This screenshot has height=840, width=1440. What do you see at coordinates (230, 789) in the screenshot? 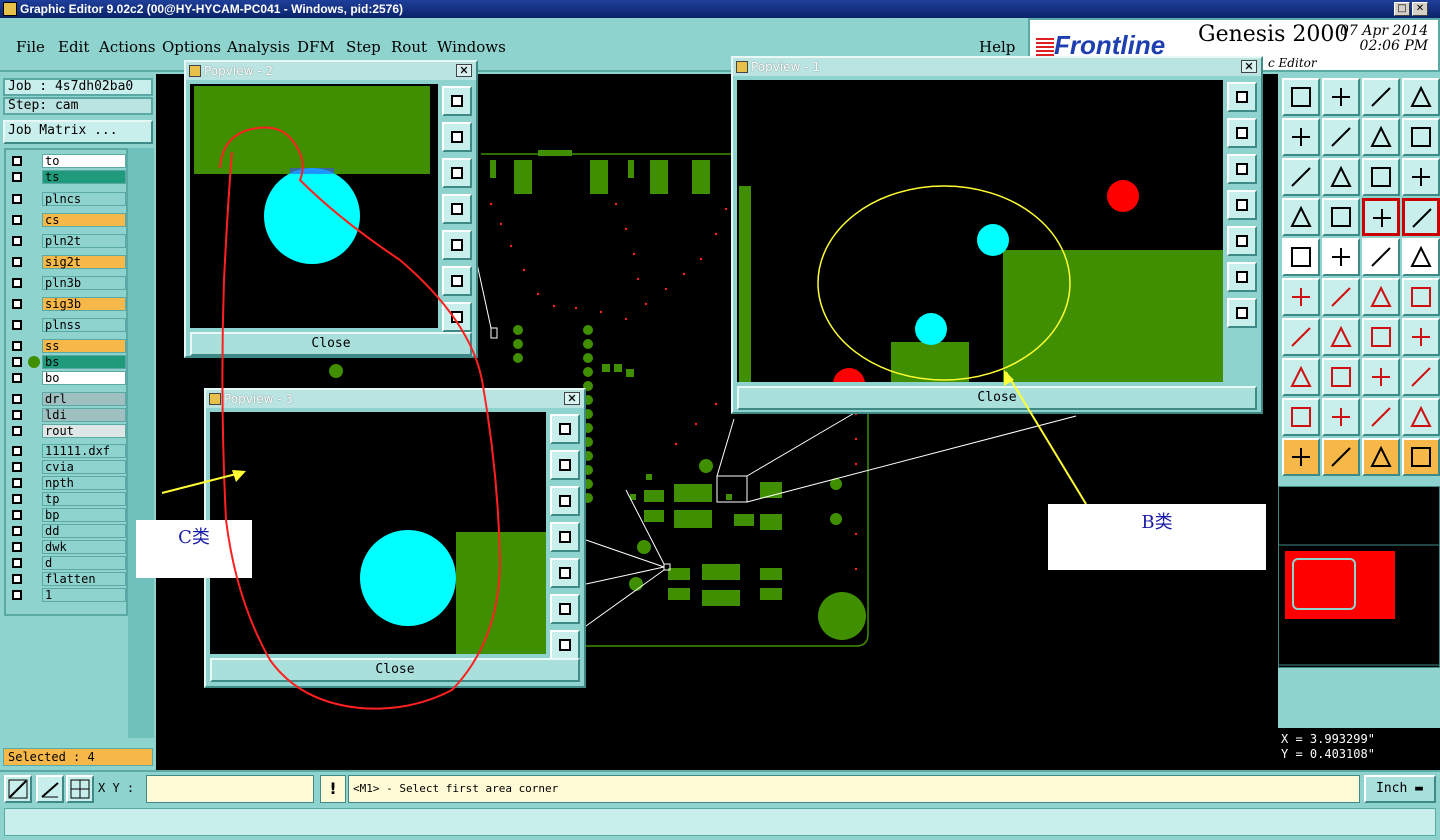
I see `xy-input` at bounding box center [230, 789].